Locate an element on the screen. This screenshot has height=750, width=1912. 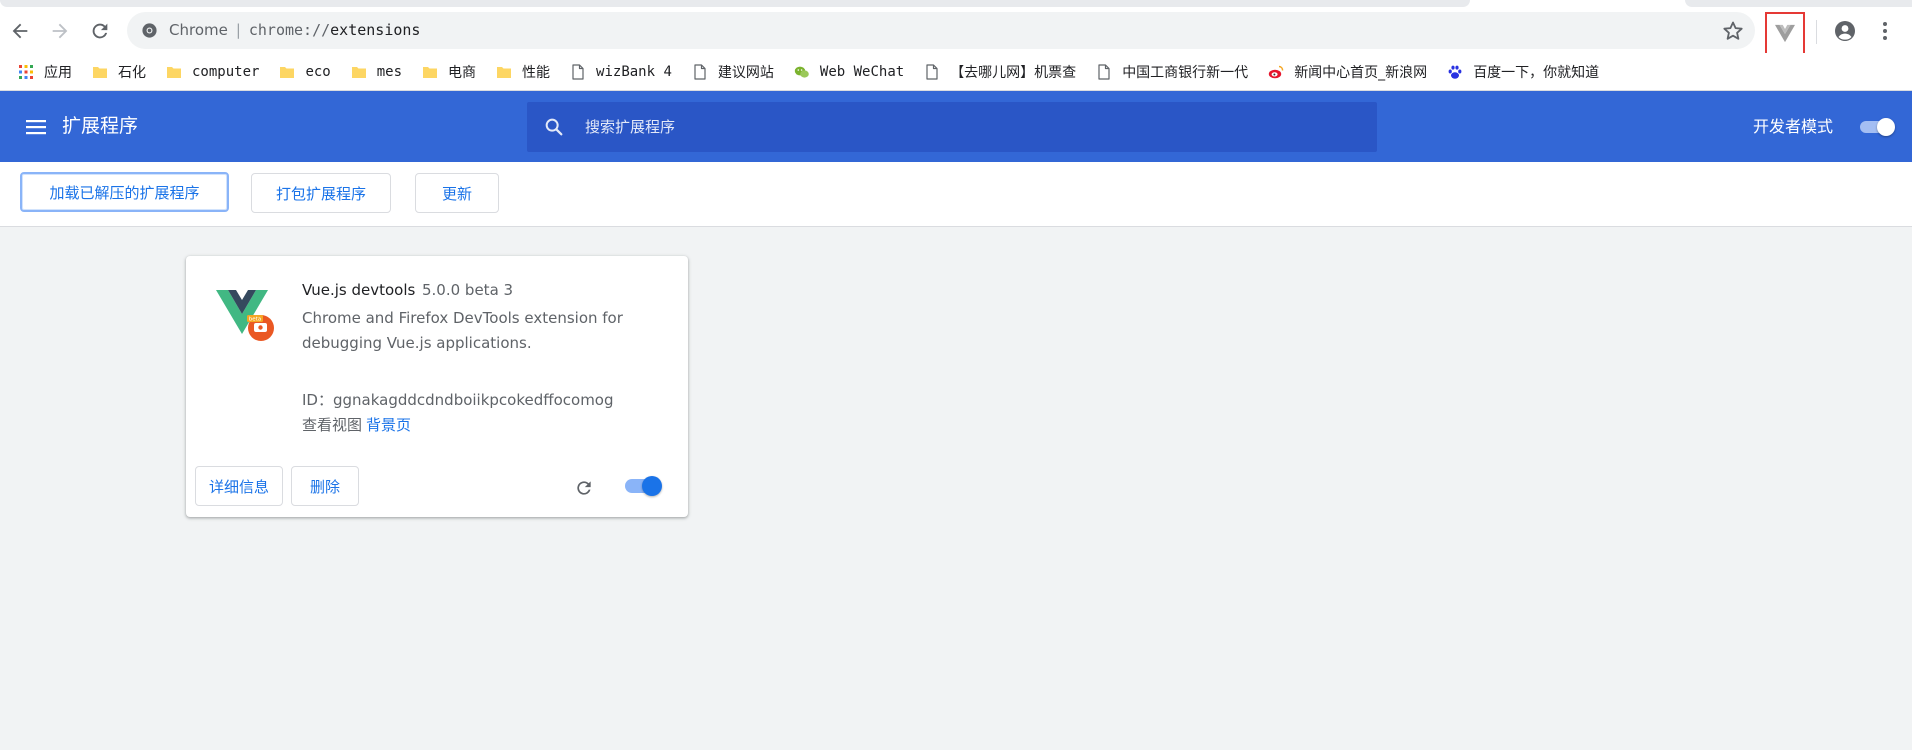
extensions-header: 扩展程序 开发者模式 is located at coordinates (956, 126).